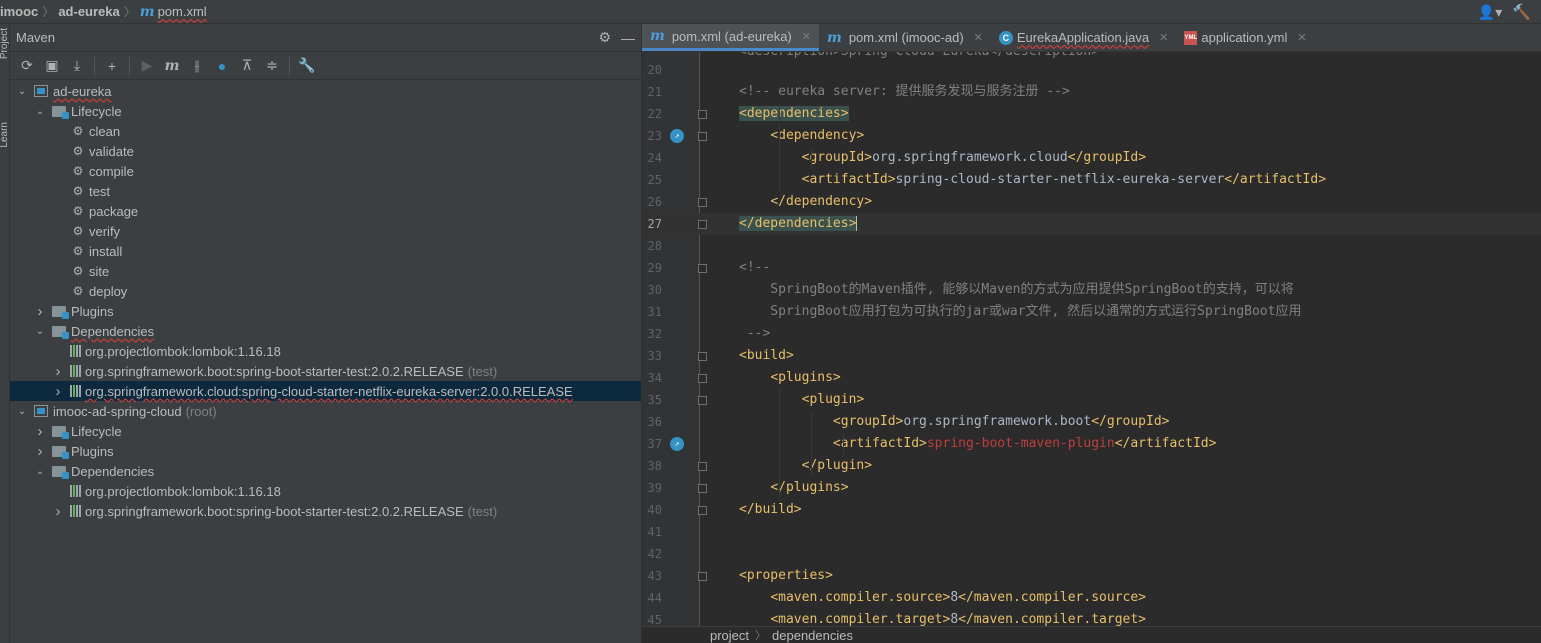 The height and width of the screenshot is (643, 1541). Describe the element at coordinates (87, 431) in the screenshot. I see `tree-item-content: Lifecycle` at that location.